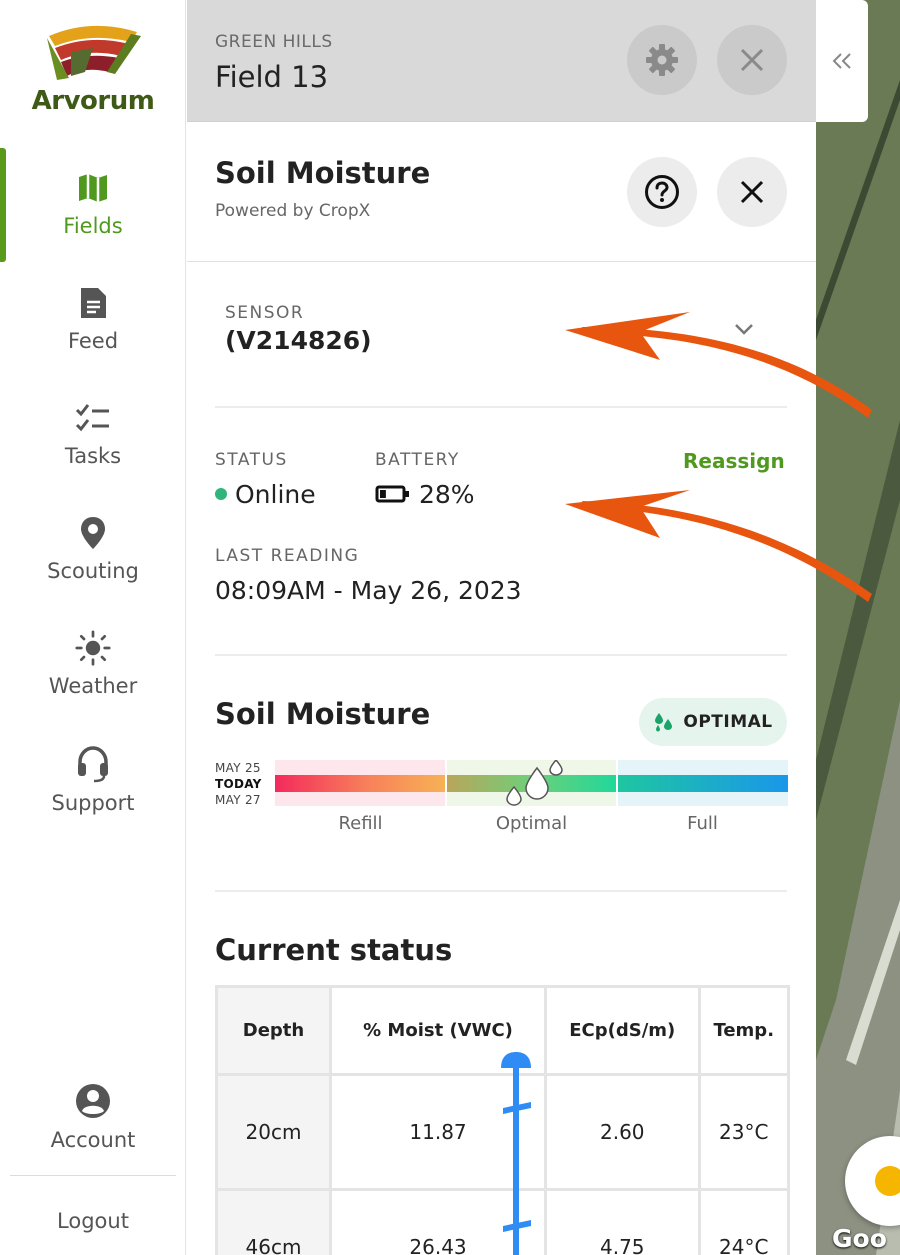  I want to click on moisture-gauge, so click(531, 783).